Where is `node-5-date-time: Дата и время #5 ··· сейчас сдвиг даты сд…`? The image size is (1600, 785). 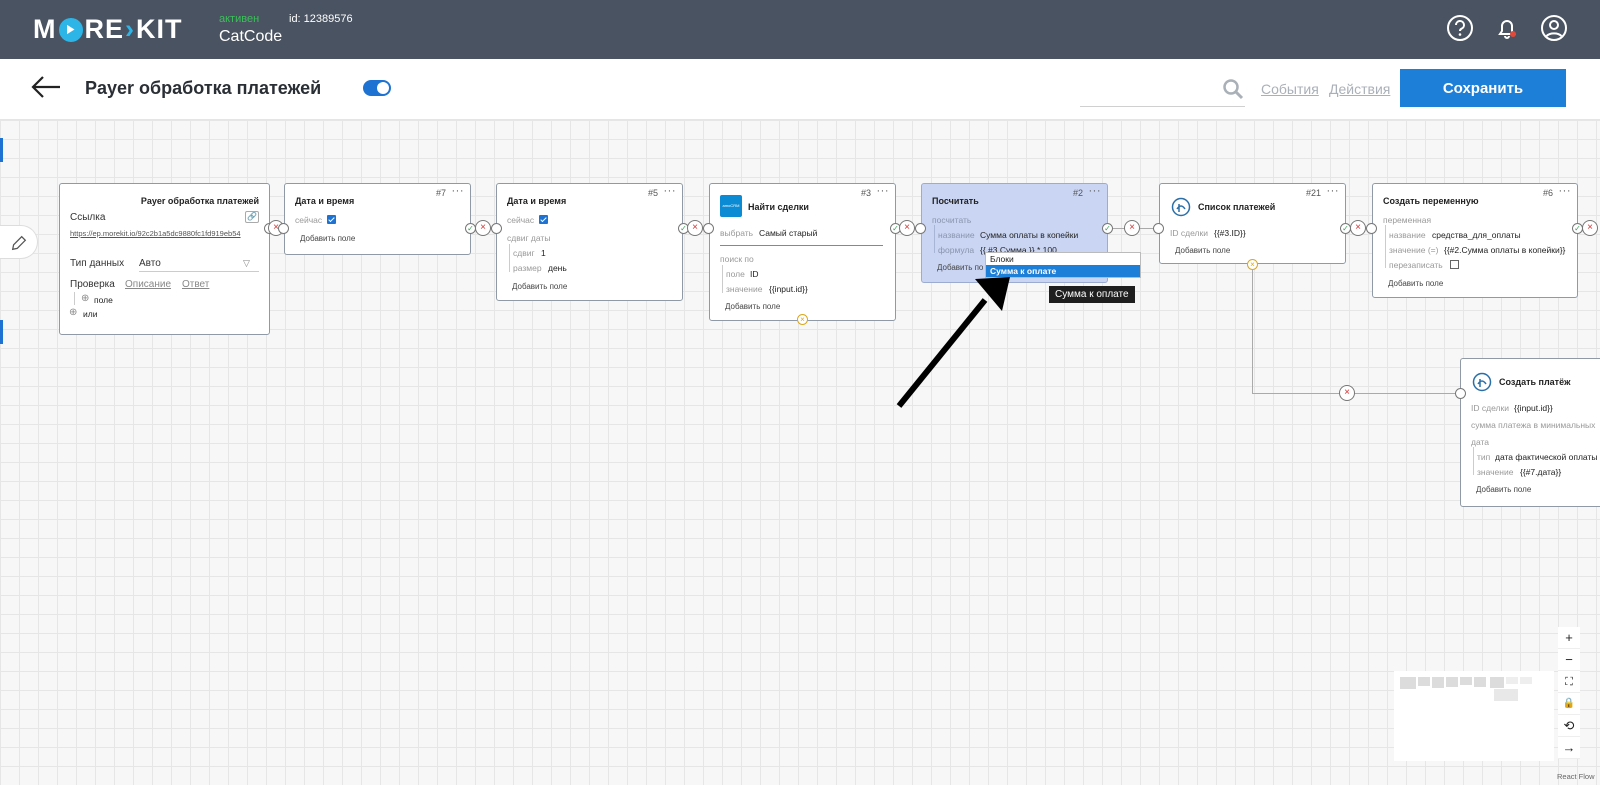 node-5-date-time: Дата и время #5 ··· сейчас сдвиг даты сд… is located at coordinates (589, 242).